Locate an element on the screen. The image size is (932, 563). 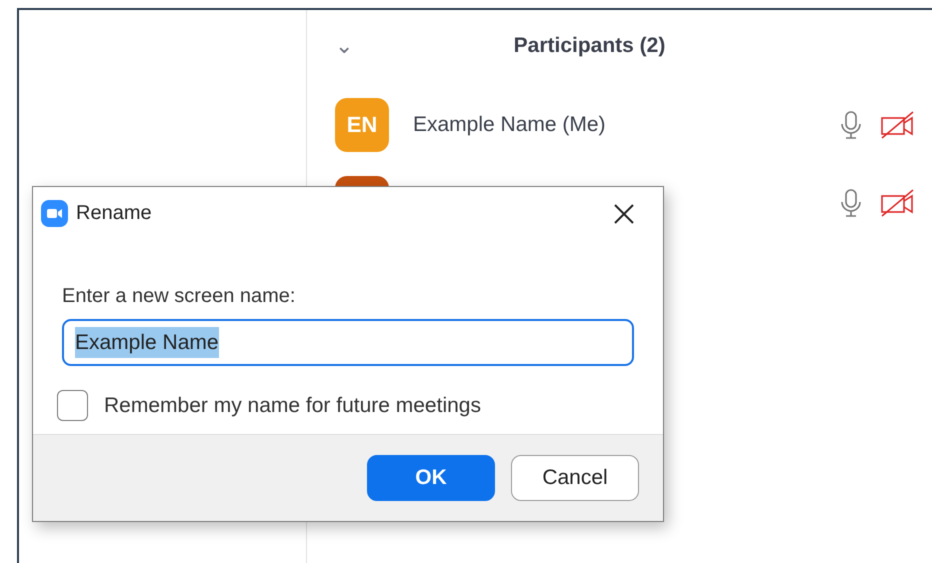
cancel-button: Cancel is located at coordinates (575, 477).